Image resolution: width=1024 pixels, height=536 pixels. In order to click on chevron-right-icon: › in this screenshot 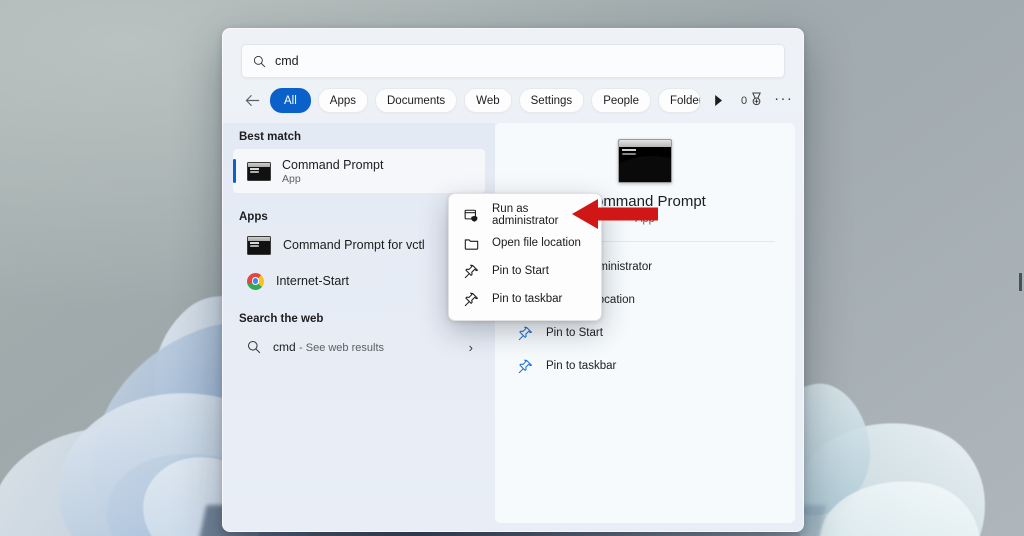, I will do `click(477, 347)`.